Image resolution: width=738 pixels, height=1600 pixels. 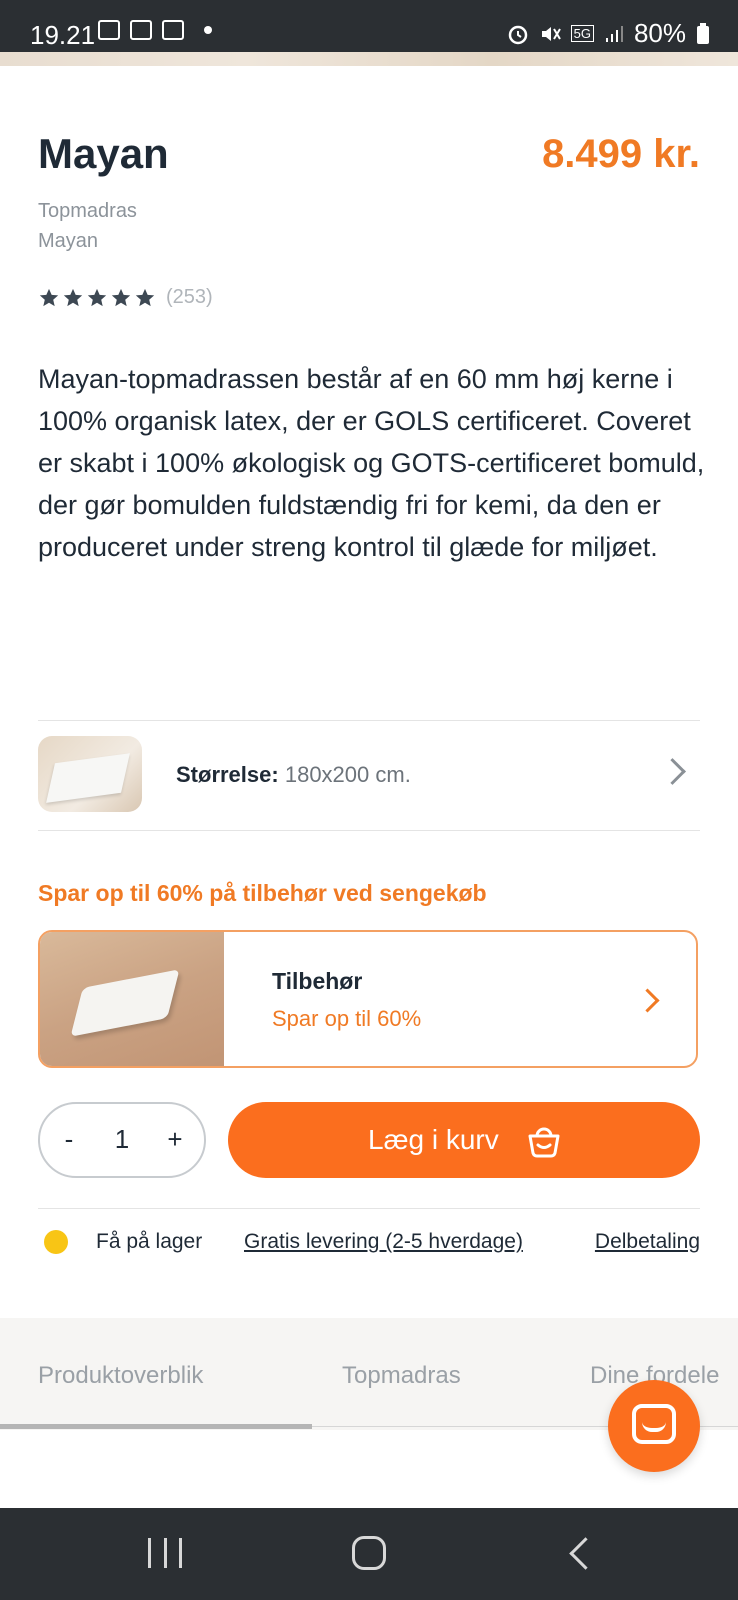 What do you see at coordinates (347, 1018) in the screenshot?
I see `accessories-subtitle: Spar op til 60%` at bounding box center [347, 1018].